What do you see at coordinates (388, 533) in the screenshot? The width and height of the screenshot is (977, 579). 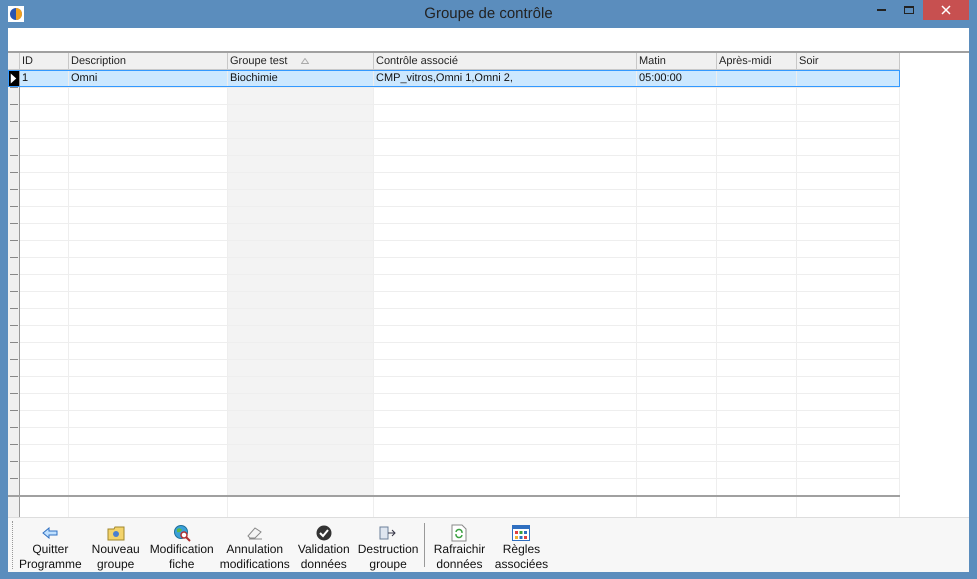 I see `arrow-lines-icon` at bounding box center [388, 533].